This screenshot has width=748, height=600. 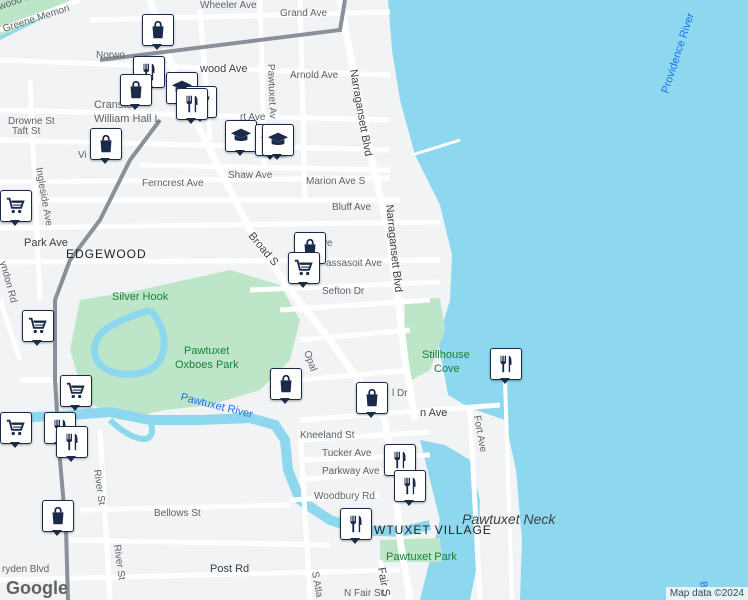 What do you see at coordinates (173, 183) in the screenshot?
I see `ferncrest-ave-label: Ferncrest Ave` at bounding box center [173, 183].